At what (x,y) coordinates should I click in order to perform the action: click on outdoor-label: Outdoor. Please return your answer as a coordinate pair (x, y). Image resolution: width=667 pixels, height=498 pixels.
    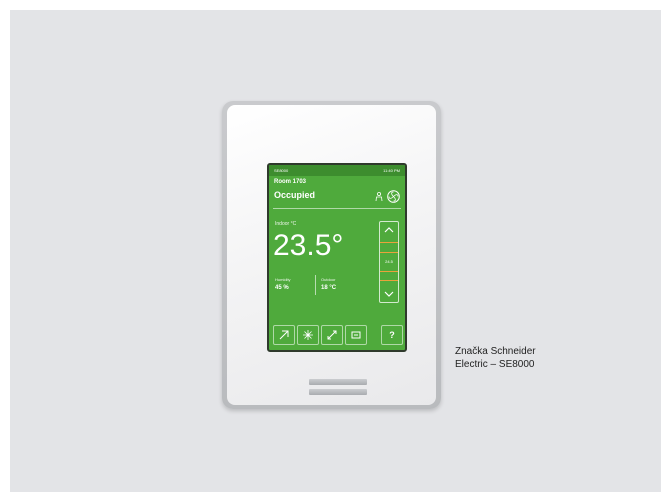
    Looking at the image, I should click on (328, 279).